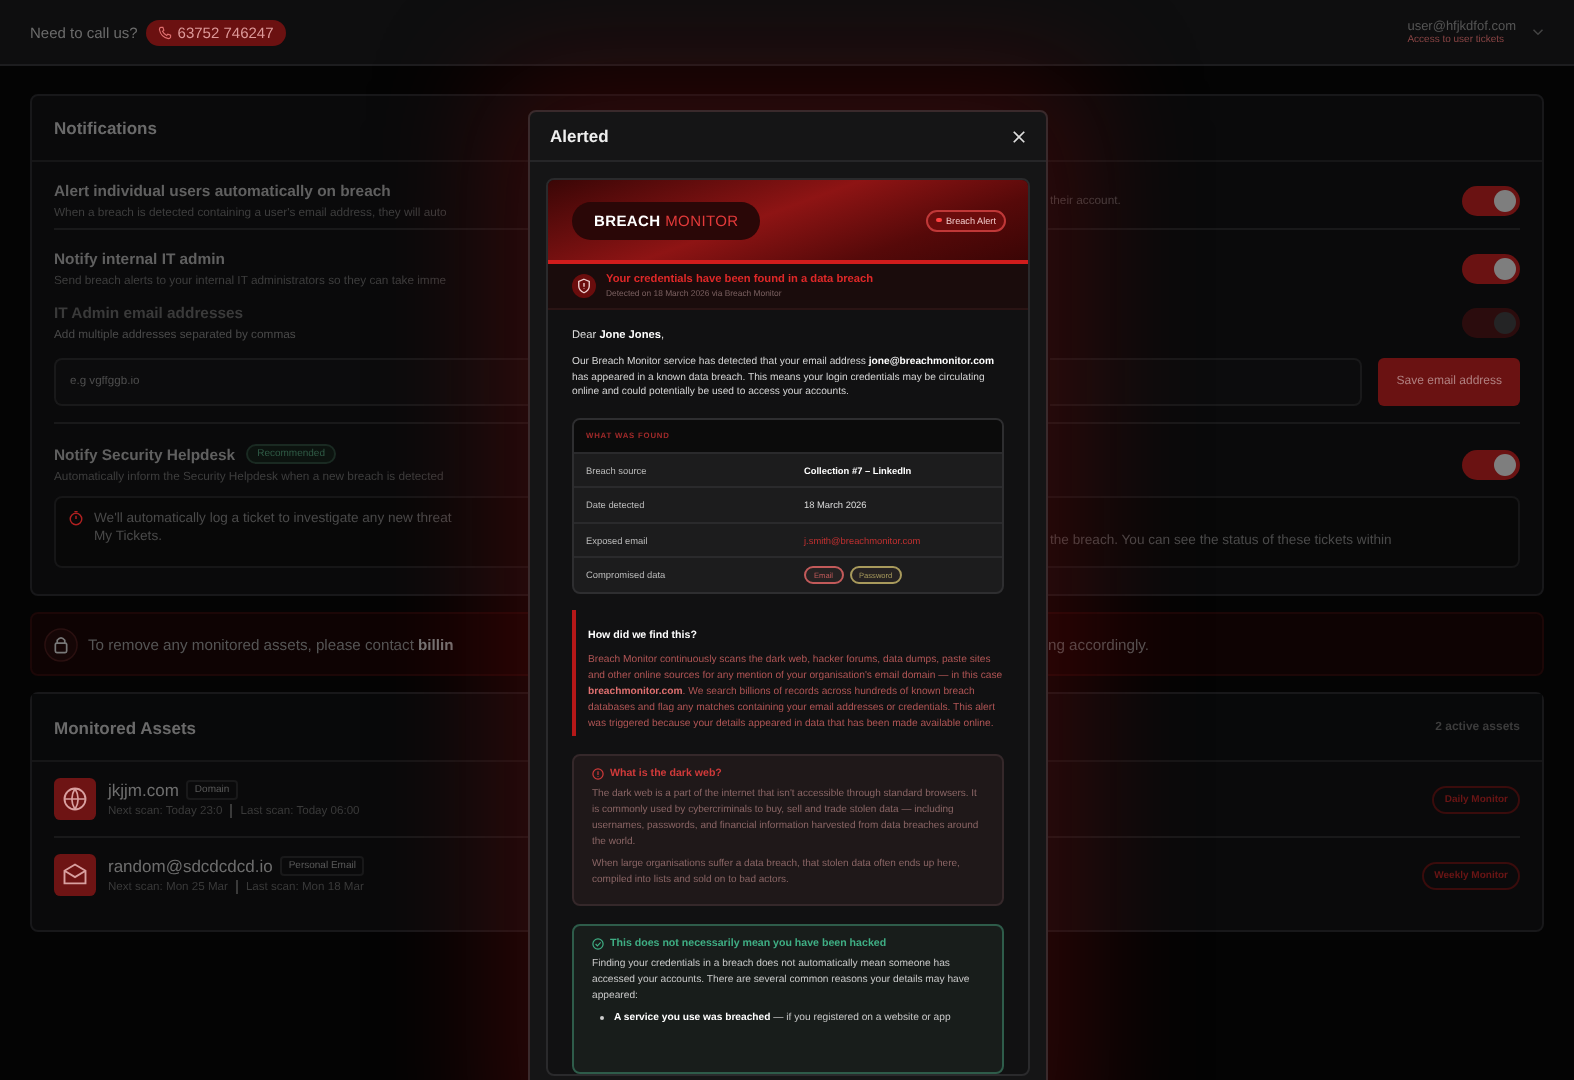  Describe the element at coordinates (61, 644) in the screenshot. I see `lock-icon` at that location.